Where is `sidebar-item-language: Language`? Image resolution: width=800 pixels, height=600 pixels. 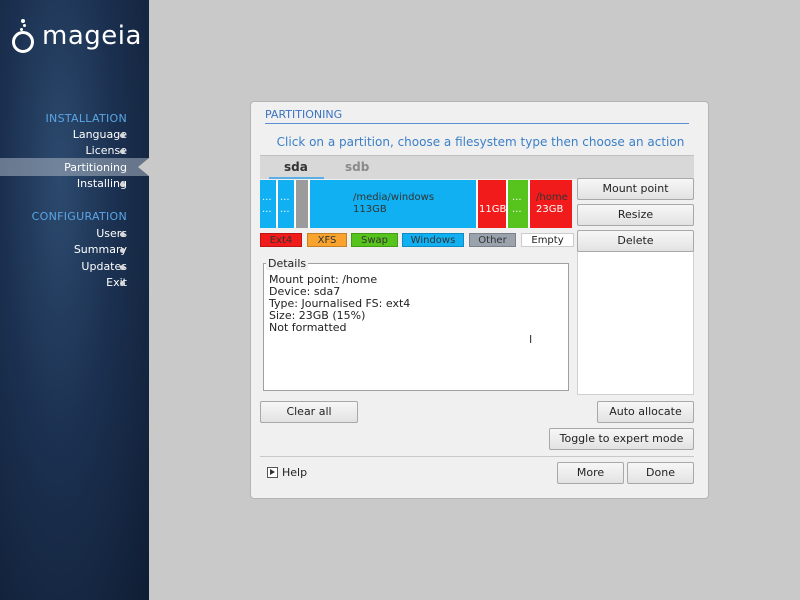 sidebar-item-language: Language is located at coordinates (99, 134).